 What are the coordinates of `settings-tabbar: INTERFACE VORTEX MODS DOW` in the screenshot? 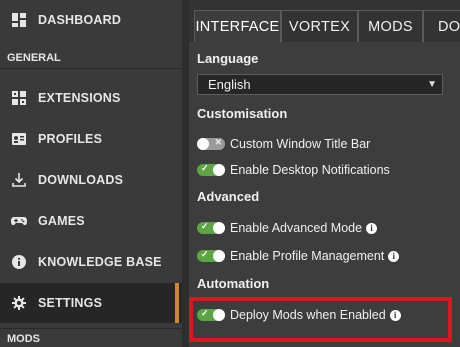 It's located at (324, 21).